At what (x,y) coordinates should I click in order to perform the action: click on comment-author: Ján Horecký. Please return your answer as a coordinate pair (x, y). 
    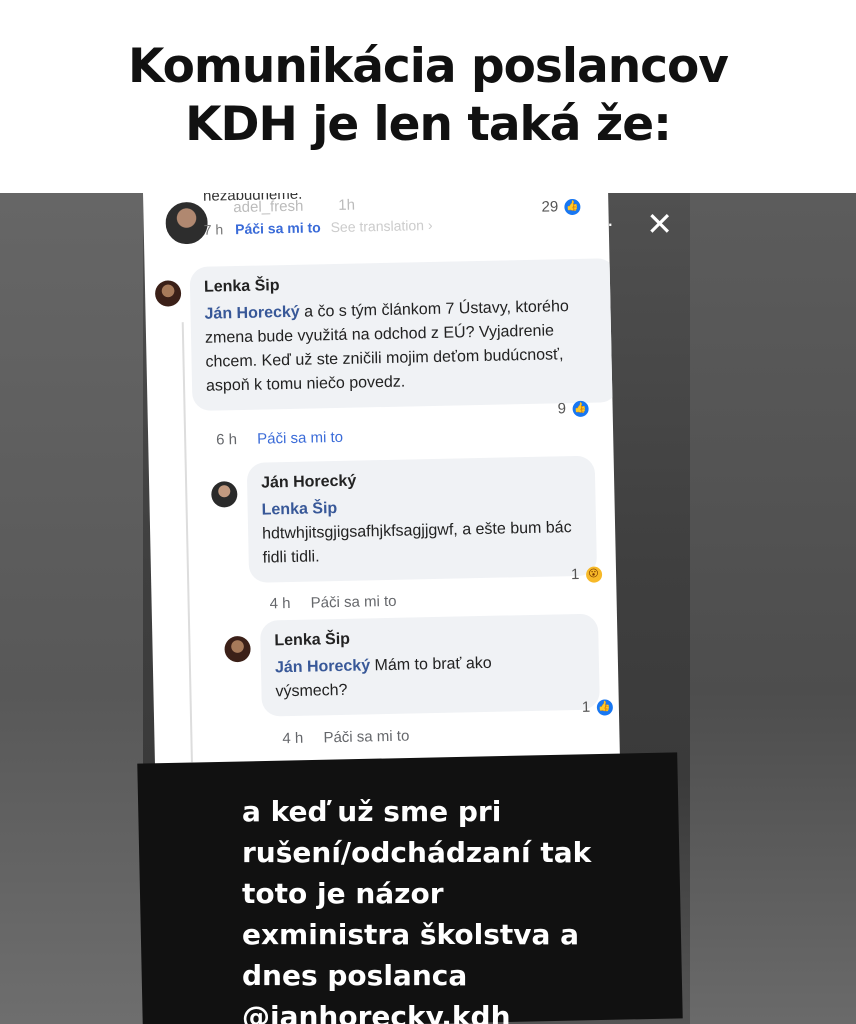
    Looking at the image, I should click on (421, 480).